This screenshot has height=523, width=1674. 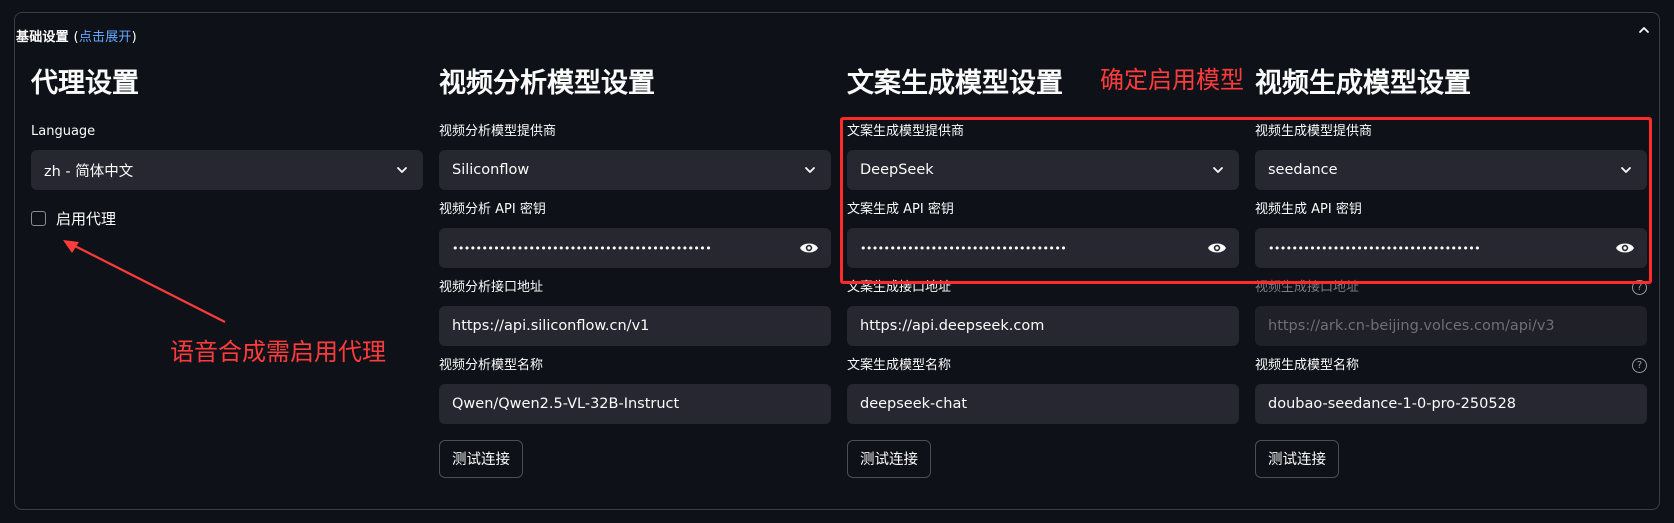 I want to click on expander-header: 基础设置 (点击展开), so click(x=76, y=35).